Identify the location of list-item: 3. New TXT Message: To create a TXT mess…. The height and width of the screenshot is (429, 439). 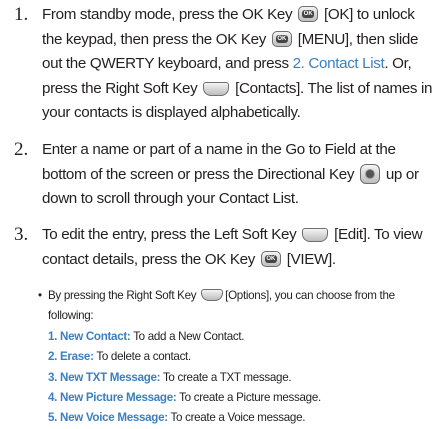
(170, 377).